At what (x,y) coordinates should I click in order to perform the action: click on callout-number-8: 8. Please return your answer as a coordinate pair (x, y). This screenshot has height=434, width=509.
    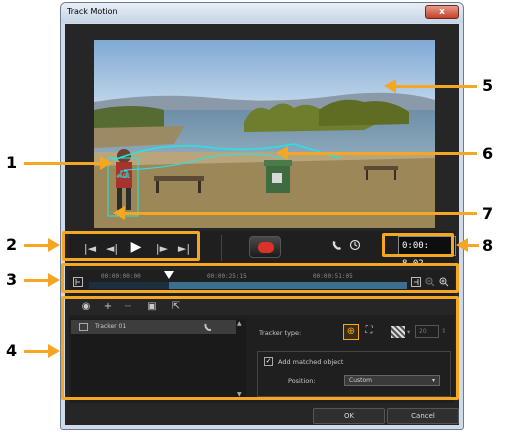
    Looking at the image, I should click on (488, 245).